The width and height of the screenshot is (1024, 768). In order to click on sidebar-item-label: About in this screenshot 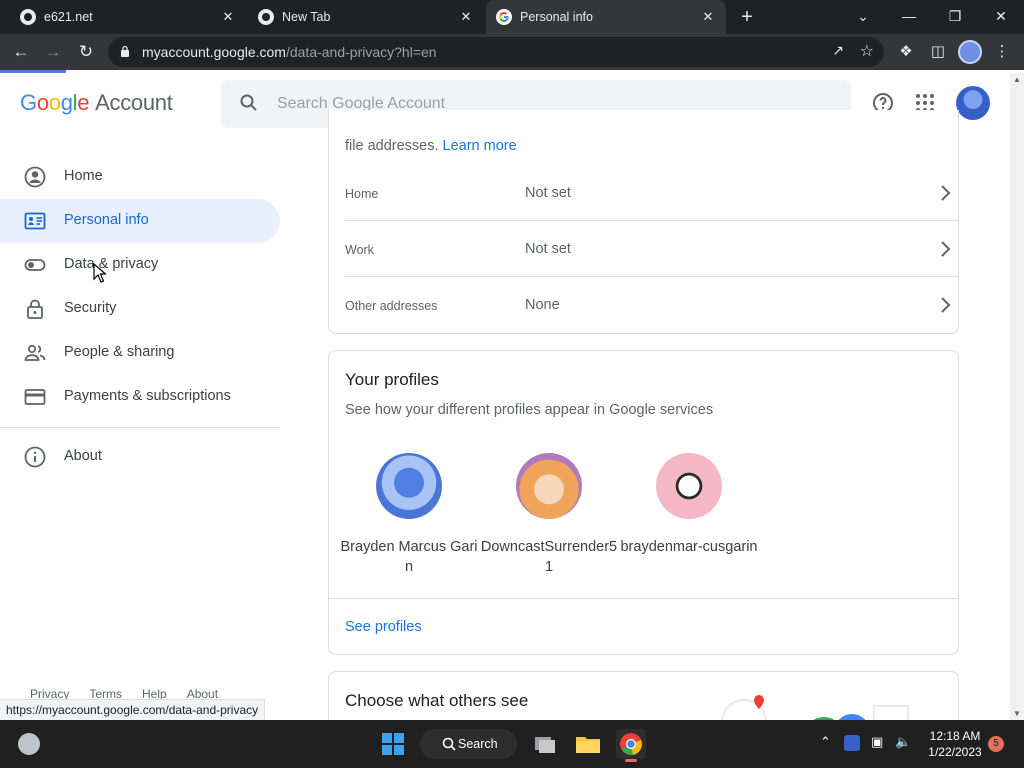, I will do `click(83, 456)`.